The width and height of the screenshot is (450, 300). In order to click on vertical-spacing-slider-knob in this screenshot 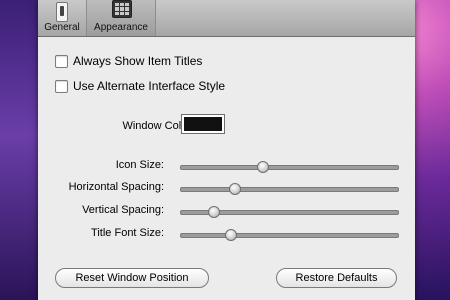, I will do `click(213, 212)`.